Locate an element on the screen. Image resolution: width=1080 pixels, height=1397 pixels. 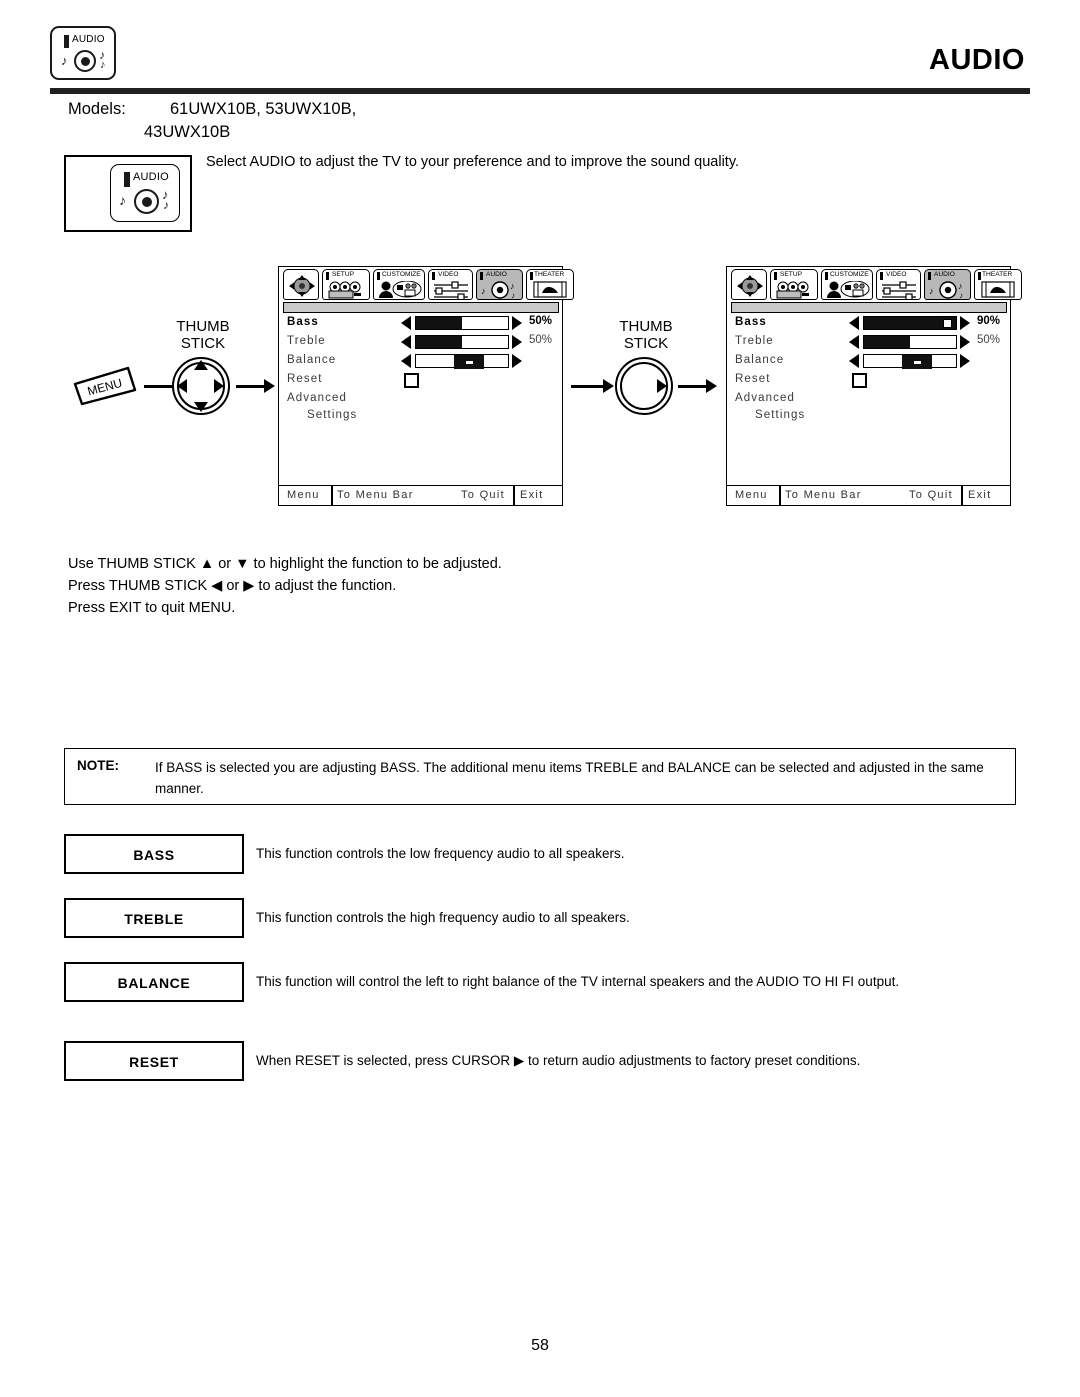
thumbstick-up-icon is located at coordinates (201, 365).